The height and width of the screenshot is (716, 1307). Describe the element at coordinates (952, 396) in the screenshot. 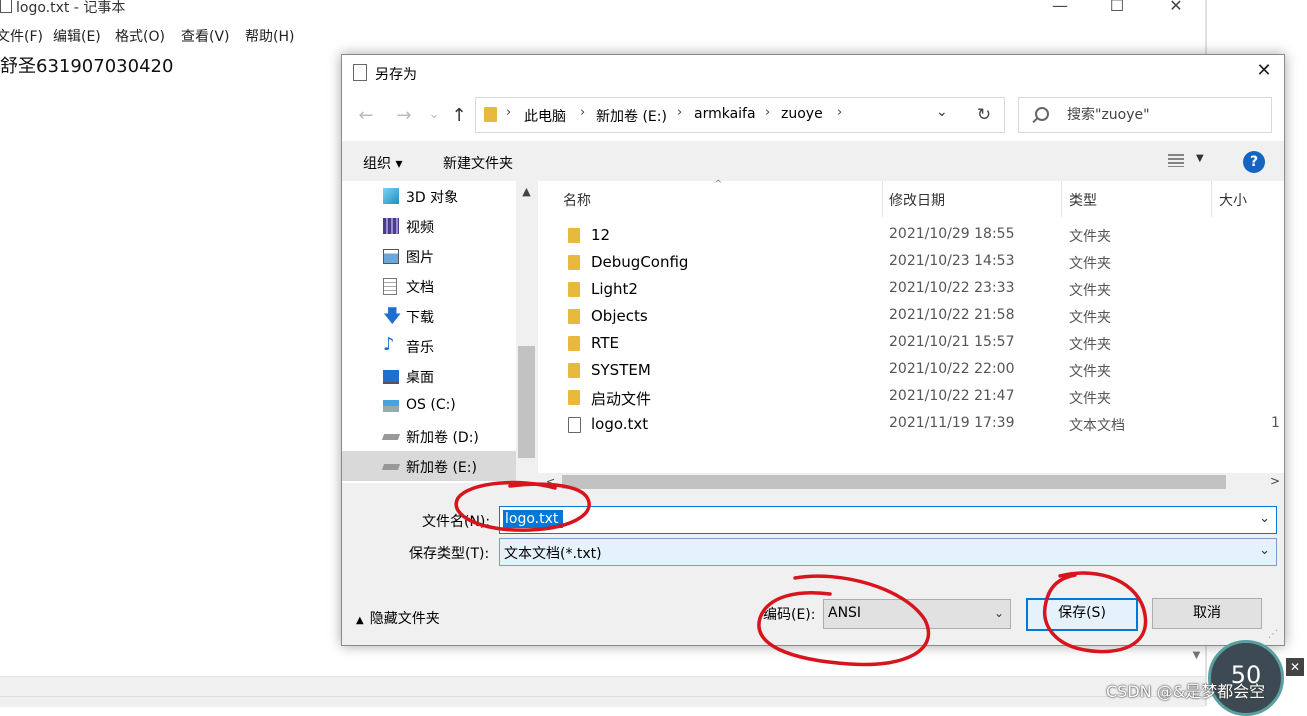

I see `file-date: 2021/10/22 21:47` at that location.